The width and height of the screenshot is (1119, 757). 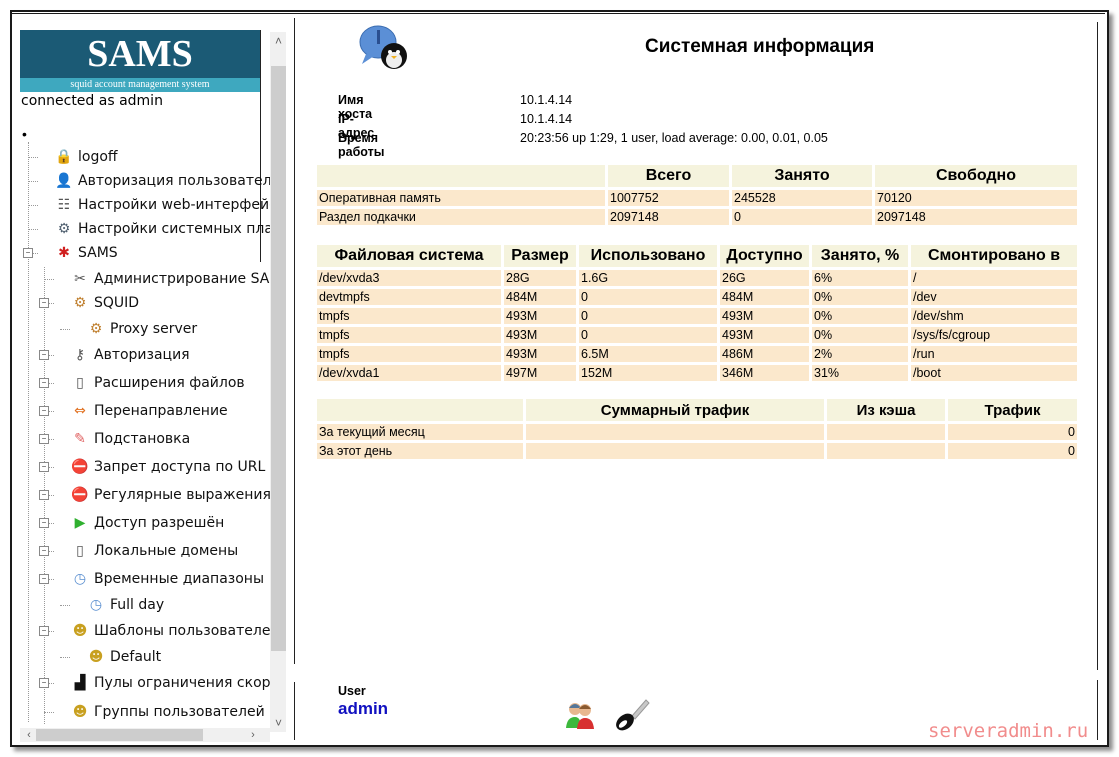 I want to click on regex-deny-icon: ⛔, so click(x=80, y=495).